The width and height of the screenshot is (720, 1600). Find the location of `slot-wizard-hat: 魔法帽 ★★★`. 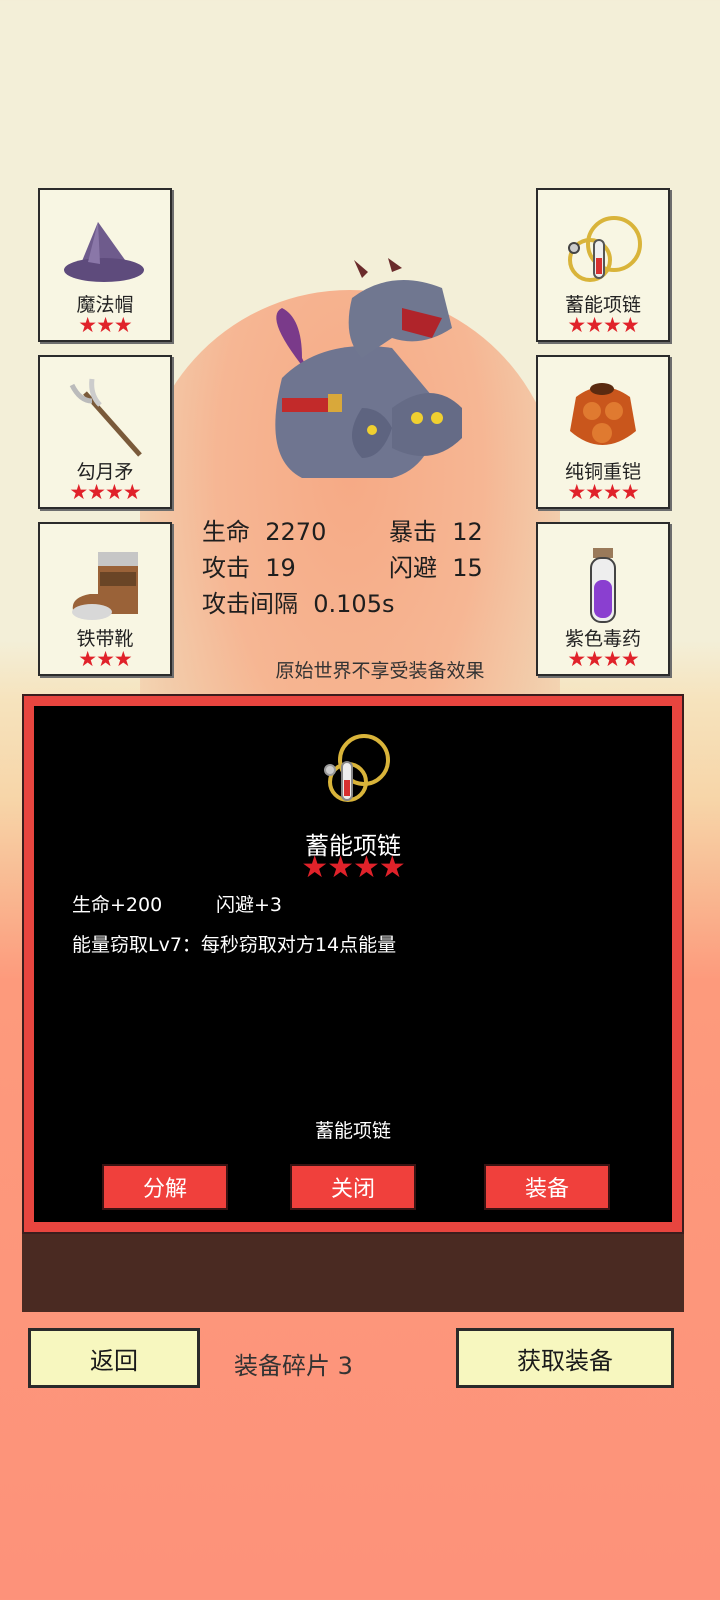

slot-wizard-hat: 魔法帽 ★★★ is located at coordinates (105, 265).